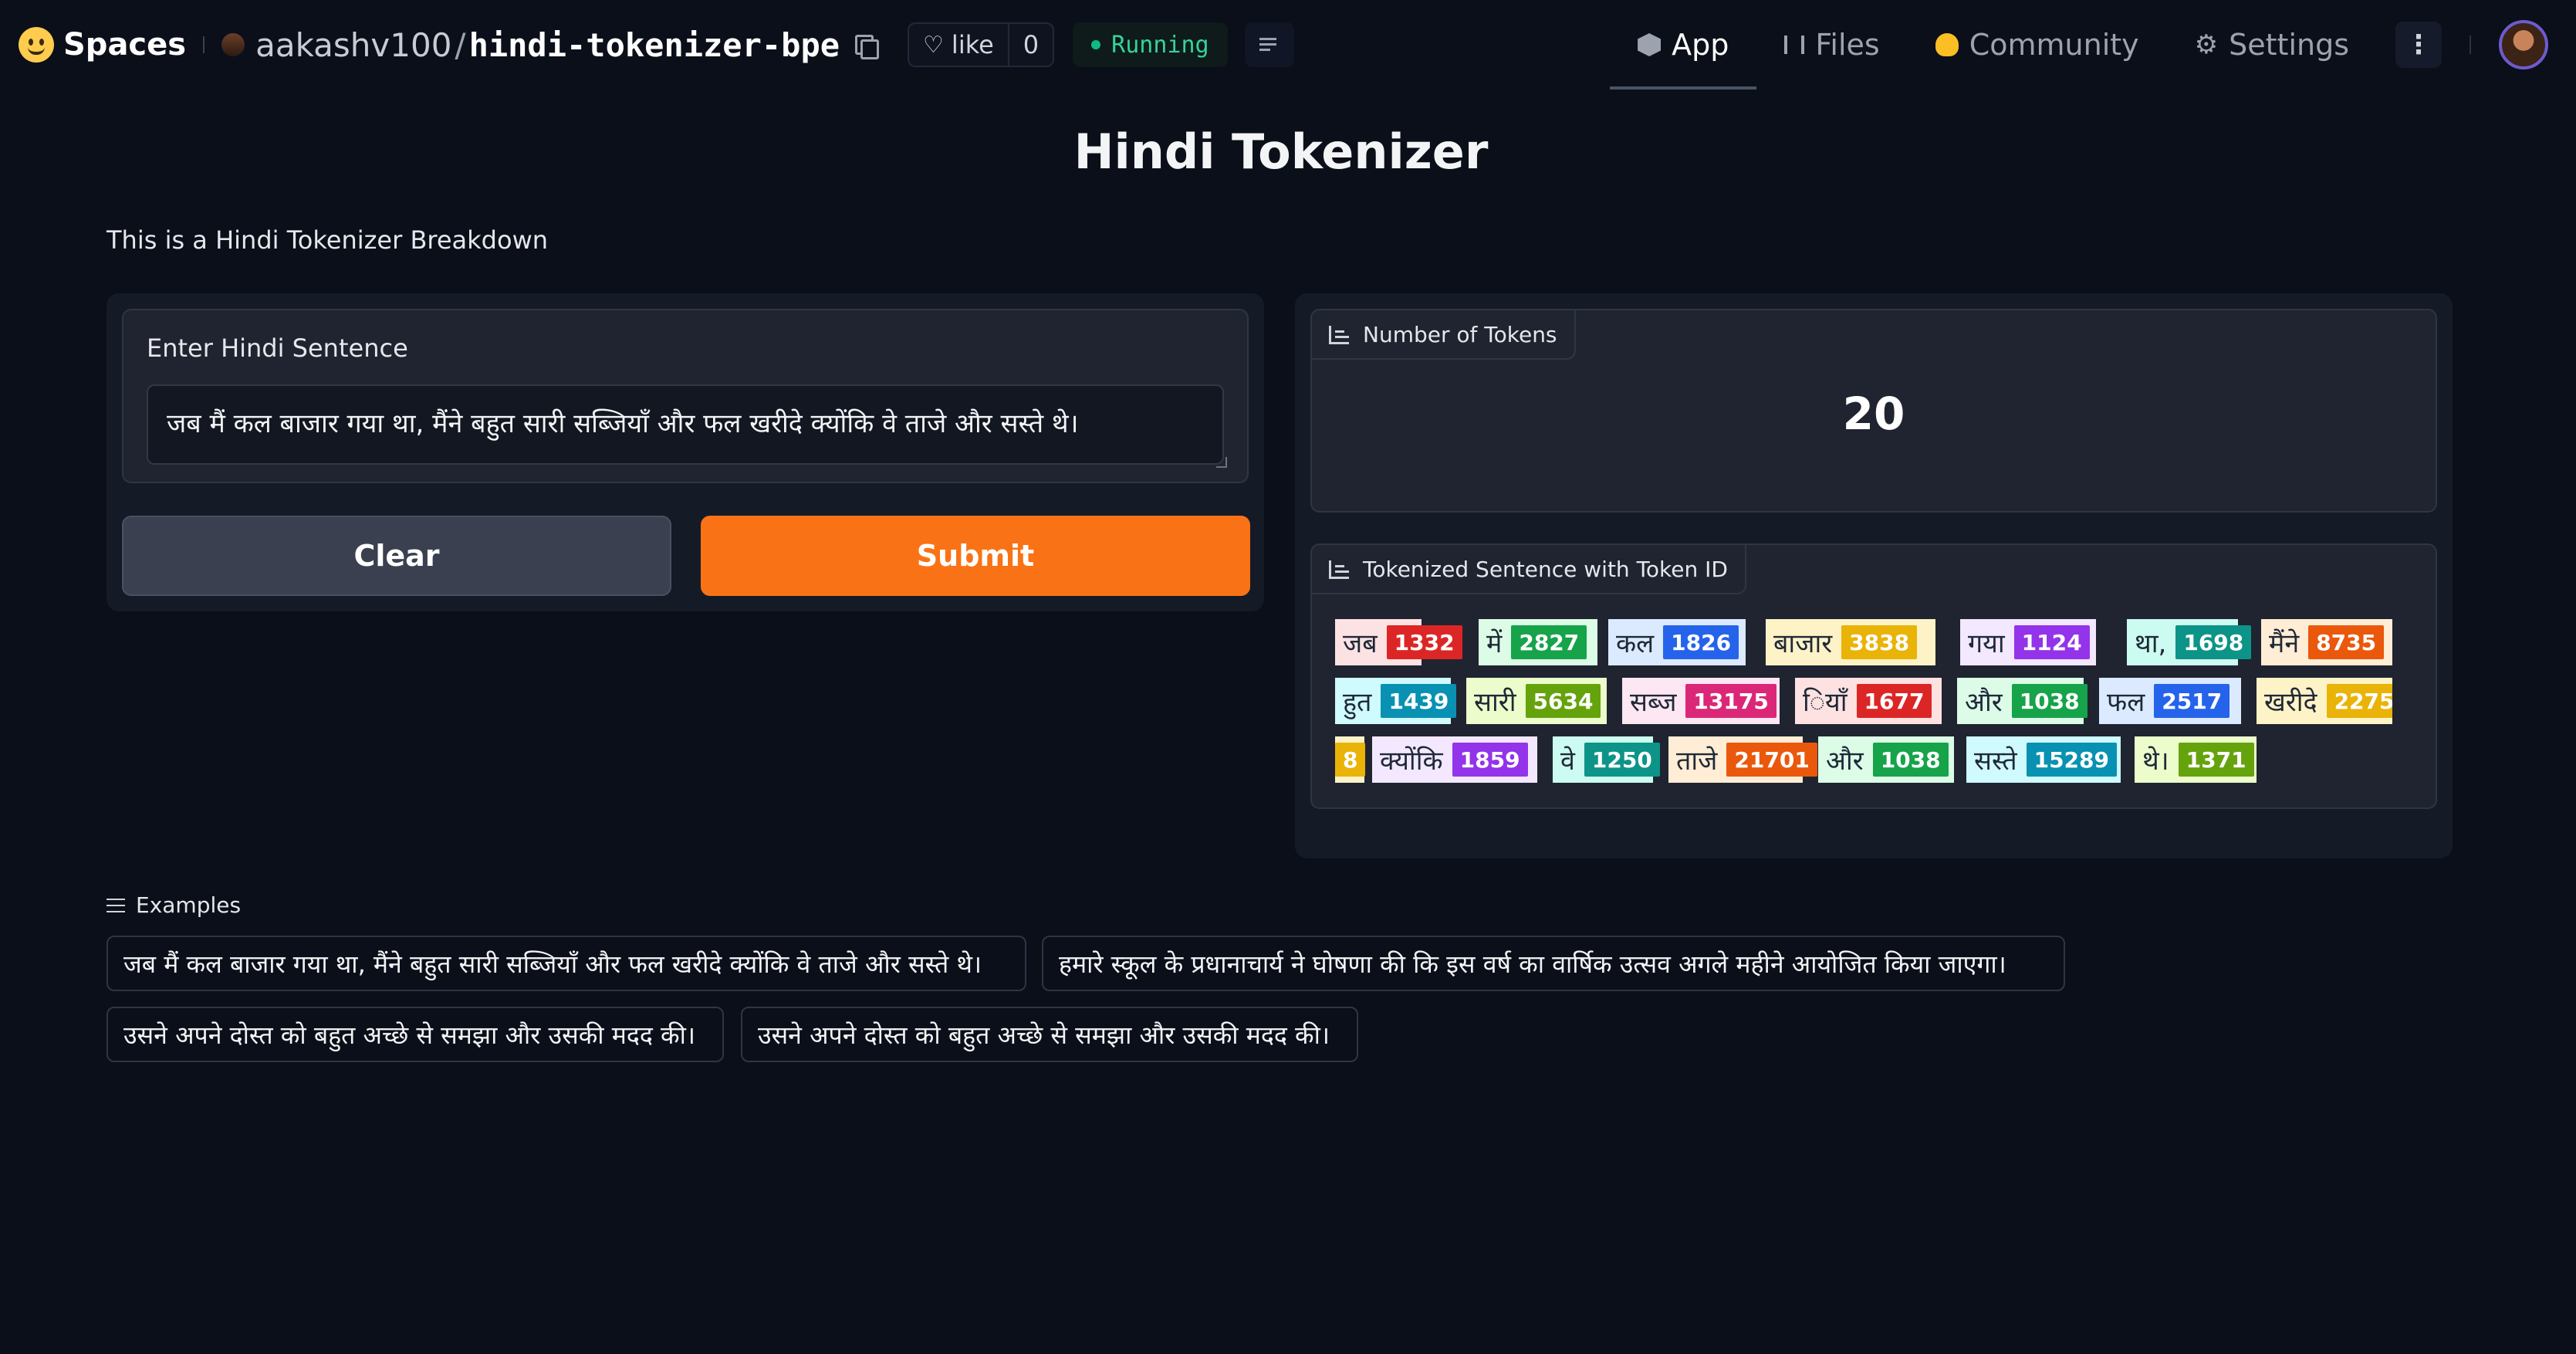  I want to click on tab-settings-label: Settings, so click(2289, 45).